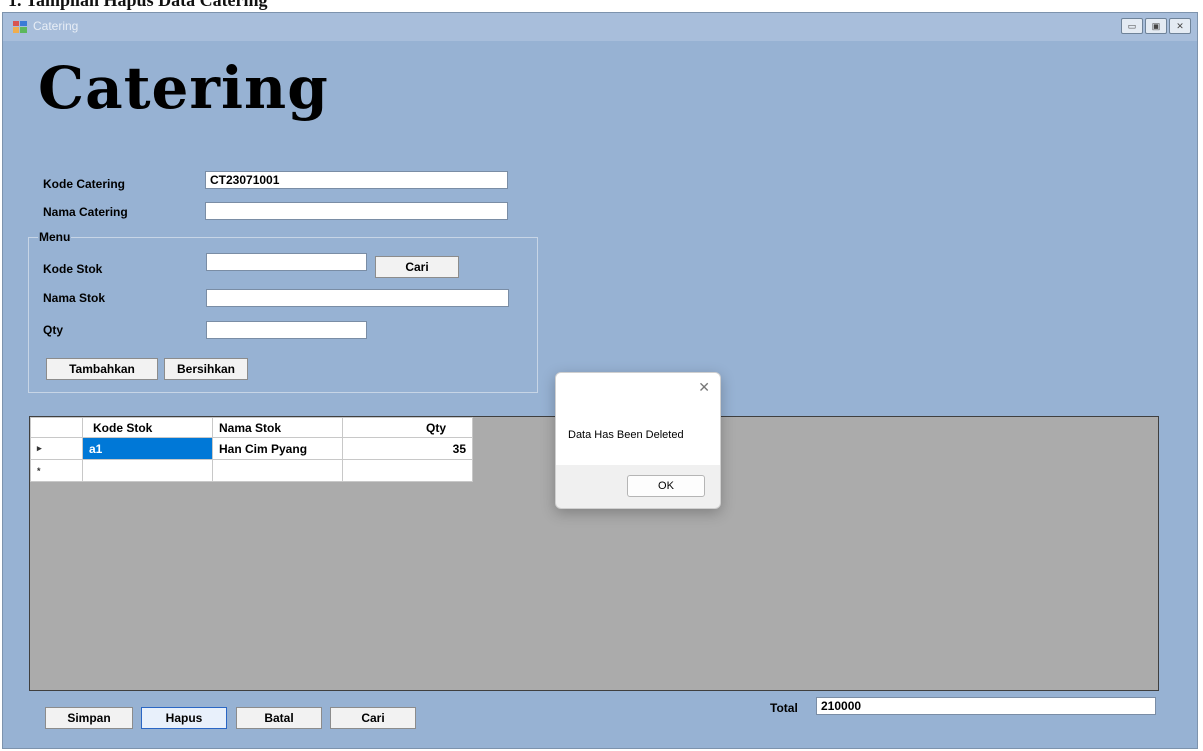 Image resolution: width=1203 pixels, height=751 pixels. I want to click on nama-catering-label: Nama Catering, so click(85, 212).